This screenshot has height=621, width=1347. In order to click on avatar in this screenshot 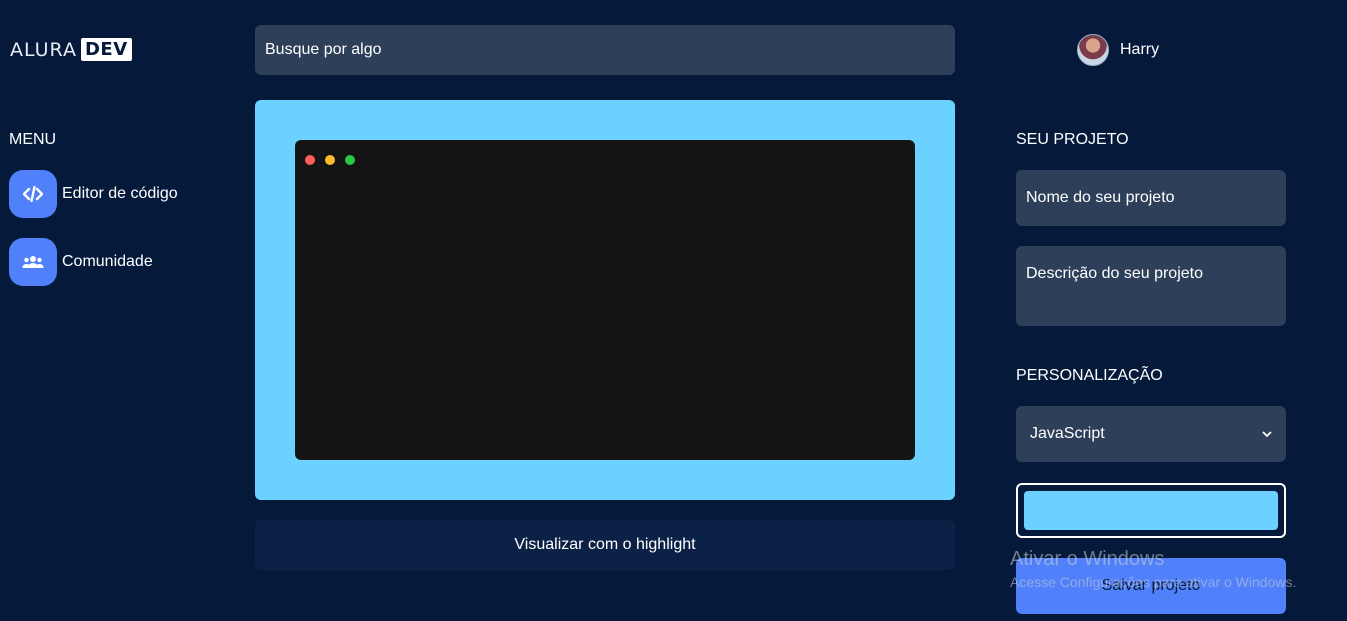, I will do `click(1093, 50)`.